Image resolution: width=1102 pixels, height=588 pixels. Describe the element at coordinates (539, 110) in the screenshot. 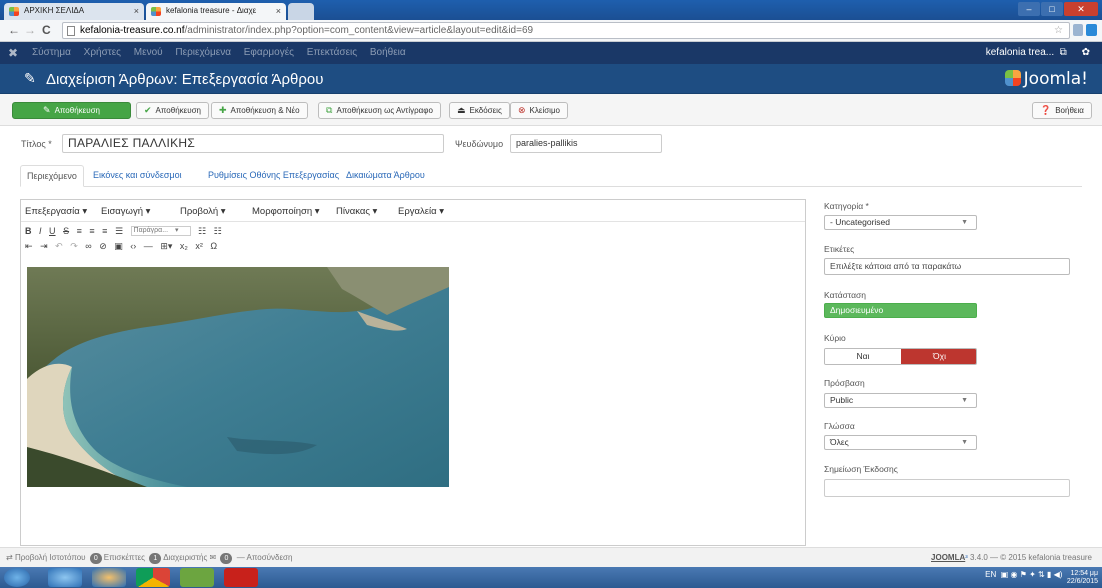

I see `close-button: ⊗ Κλείσιμο` at that location.